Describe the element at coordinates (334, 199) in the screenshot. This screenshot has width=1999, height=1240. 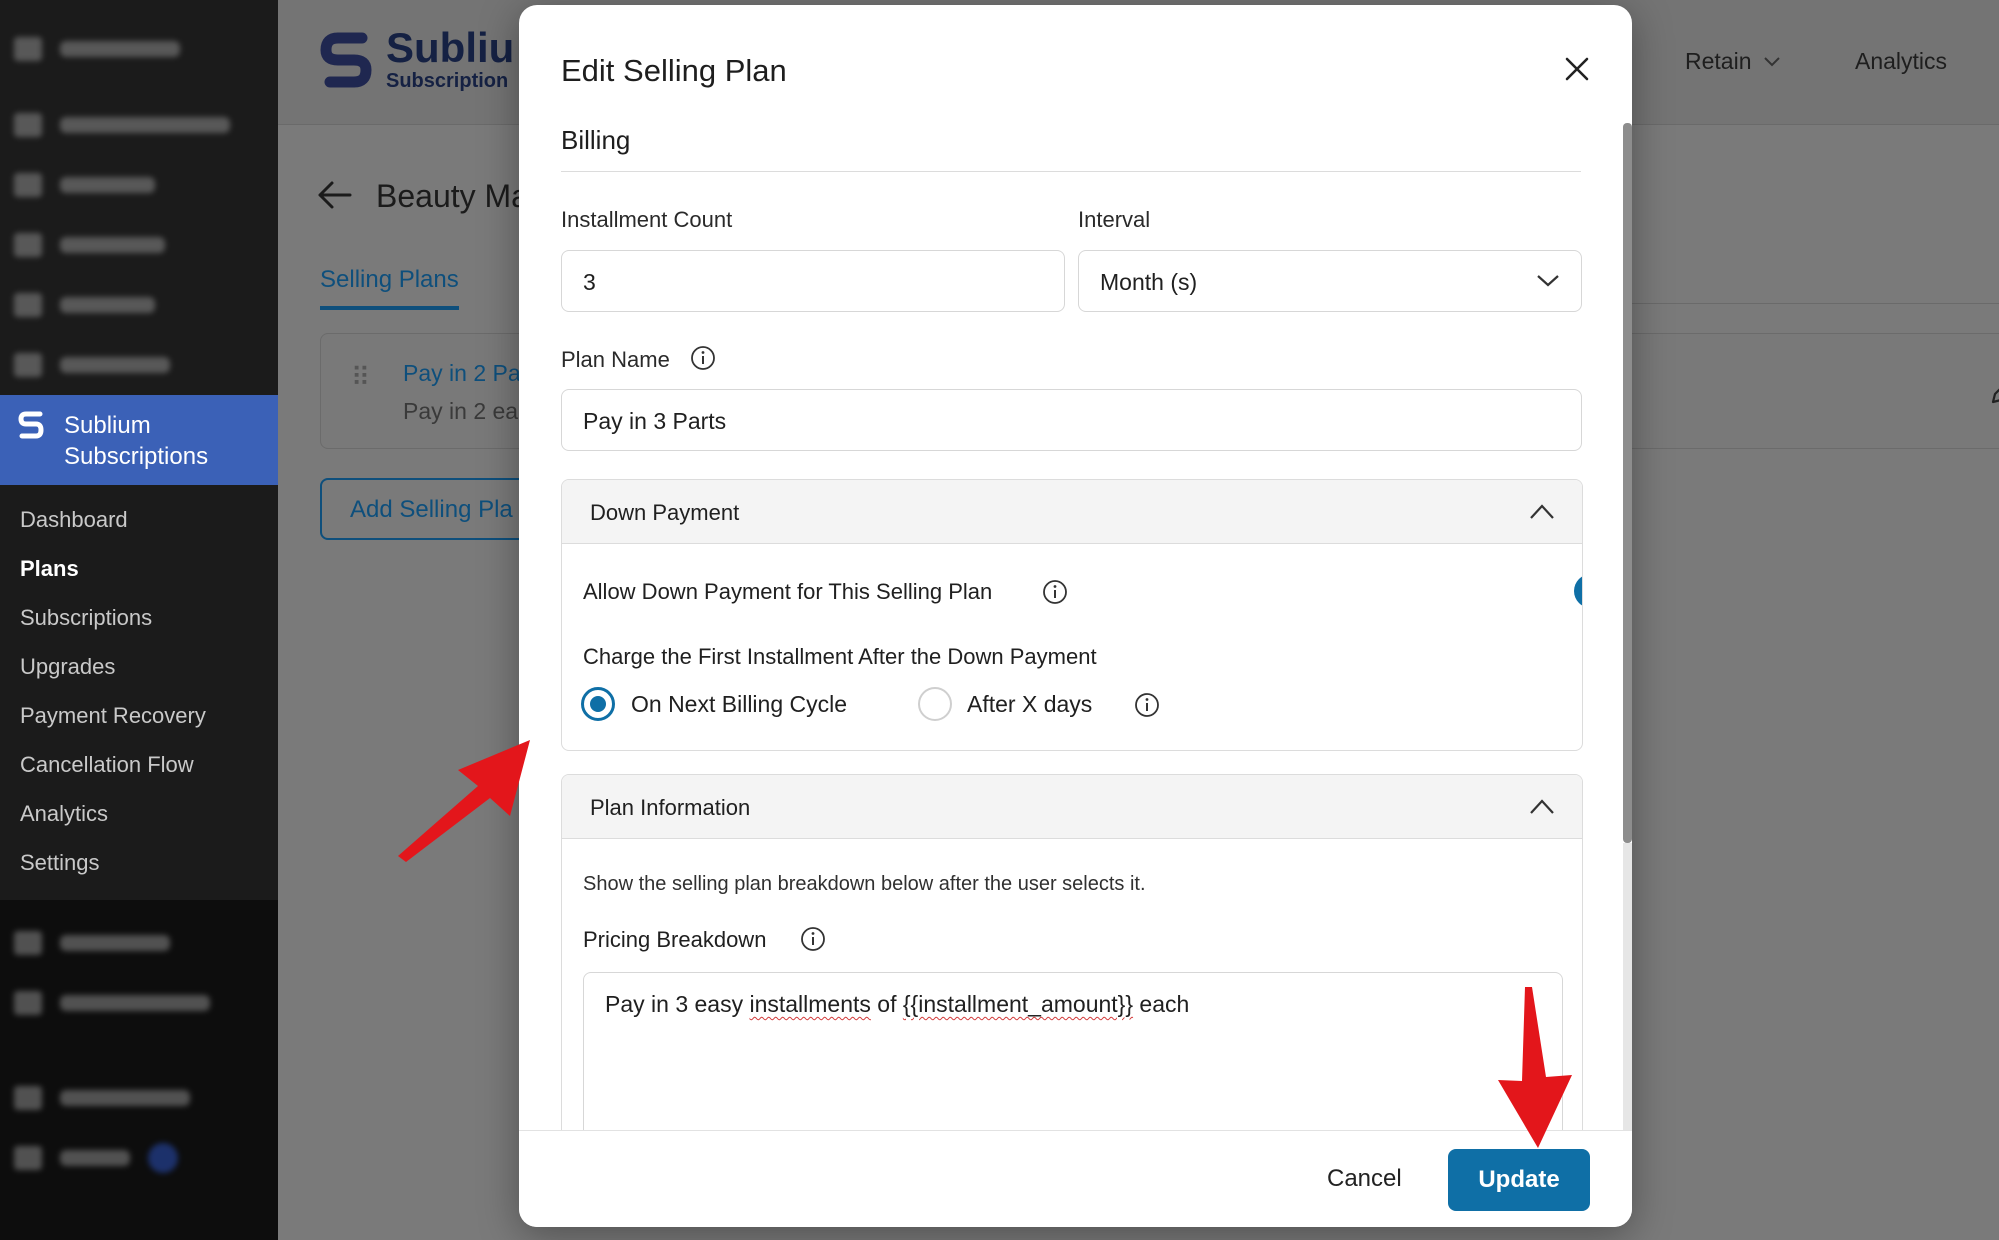
I see `back-arrow-icon` at that location.